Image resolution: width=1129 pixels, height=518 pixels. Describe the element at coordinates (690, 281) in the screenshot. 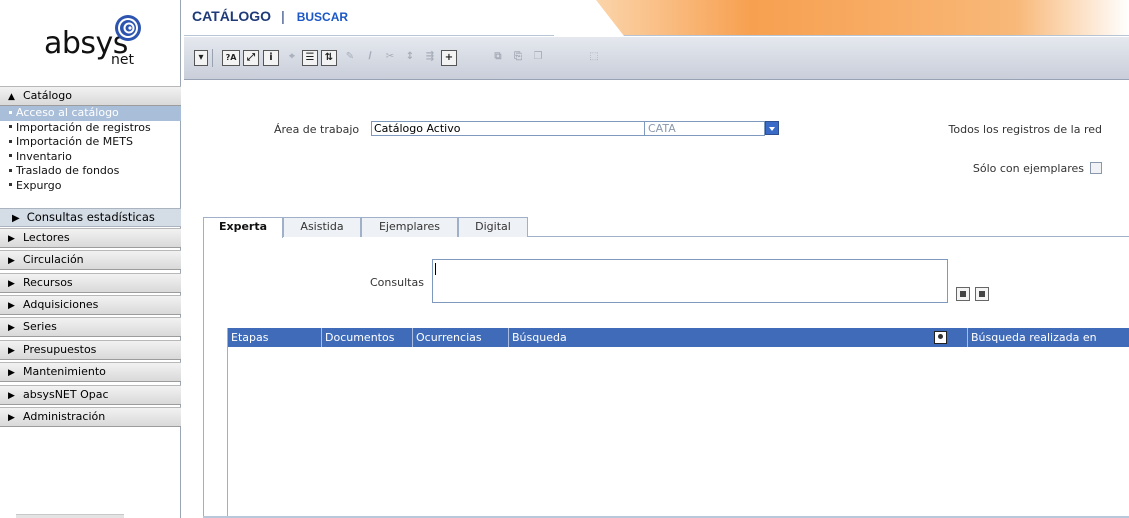

I see `consultas-textarea` at that location.